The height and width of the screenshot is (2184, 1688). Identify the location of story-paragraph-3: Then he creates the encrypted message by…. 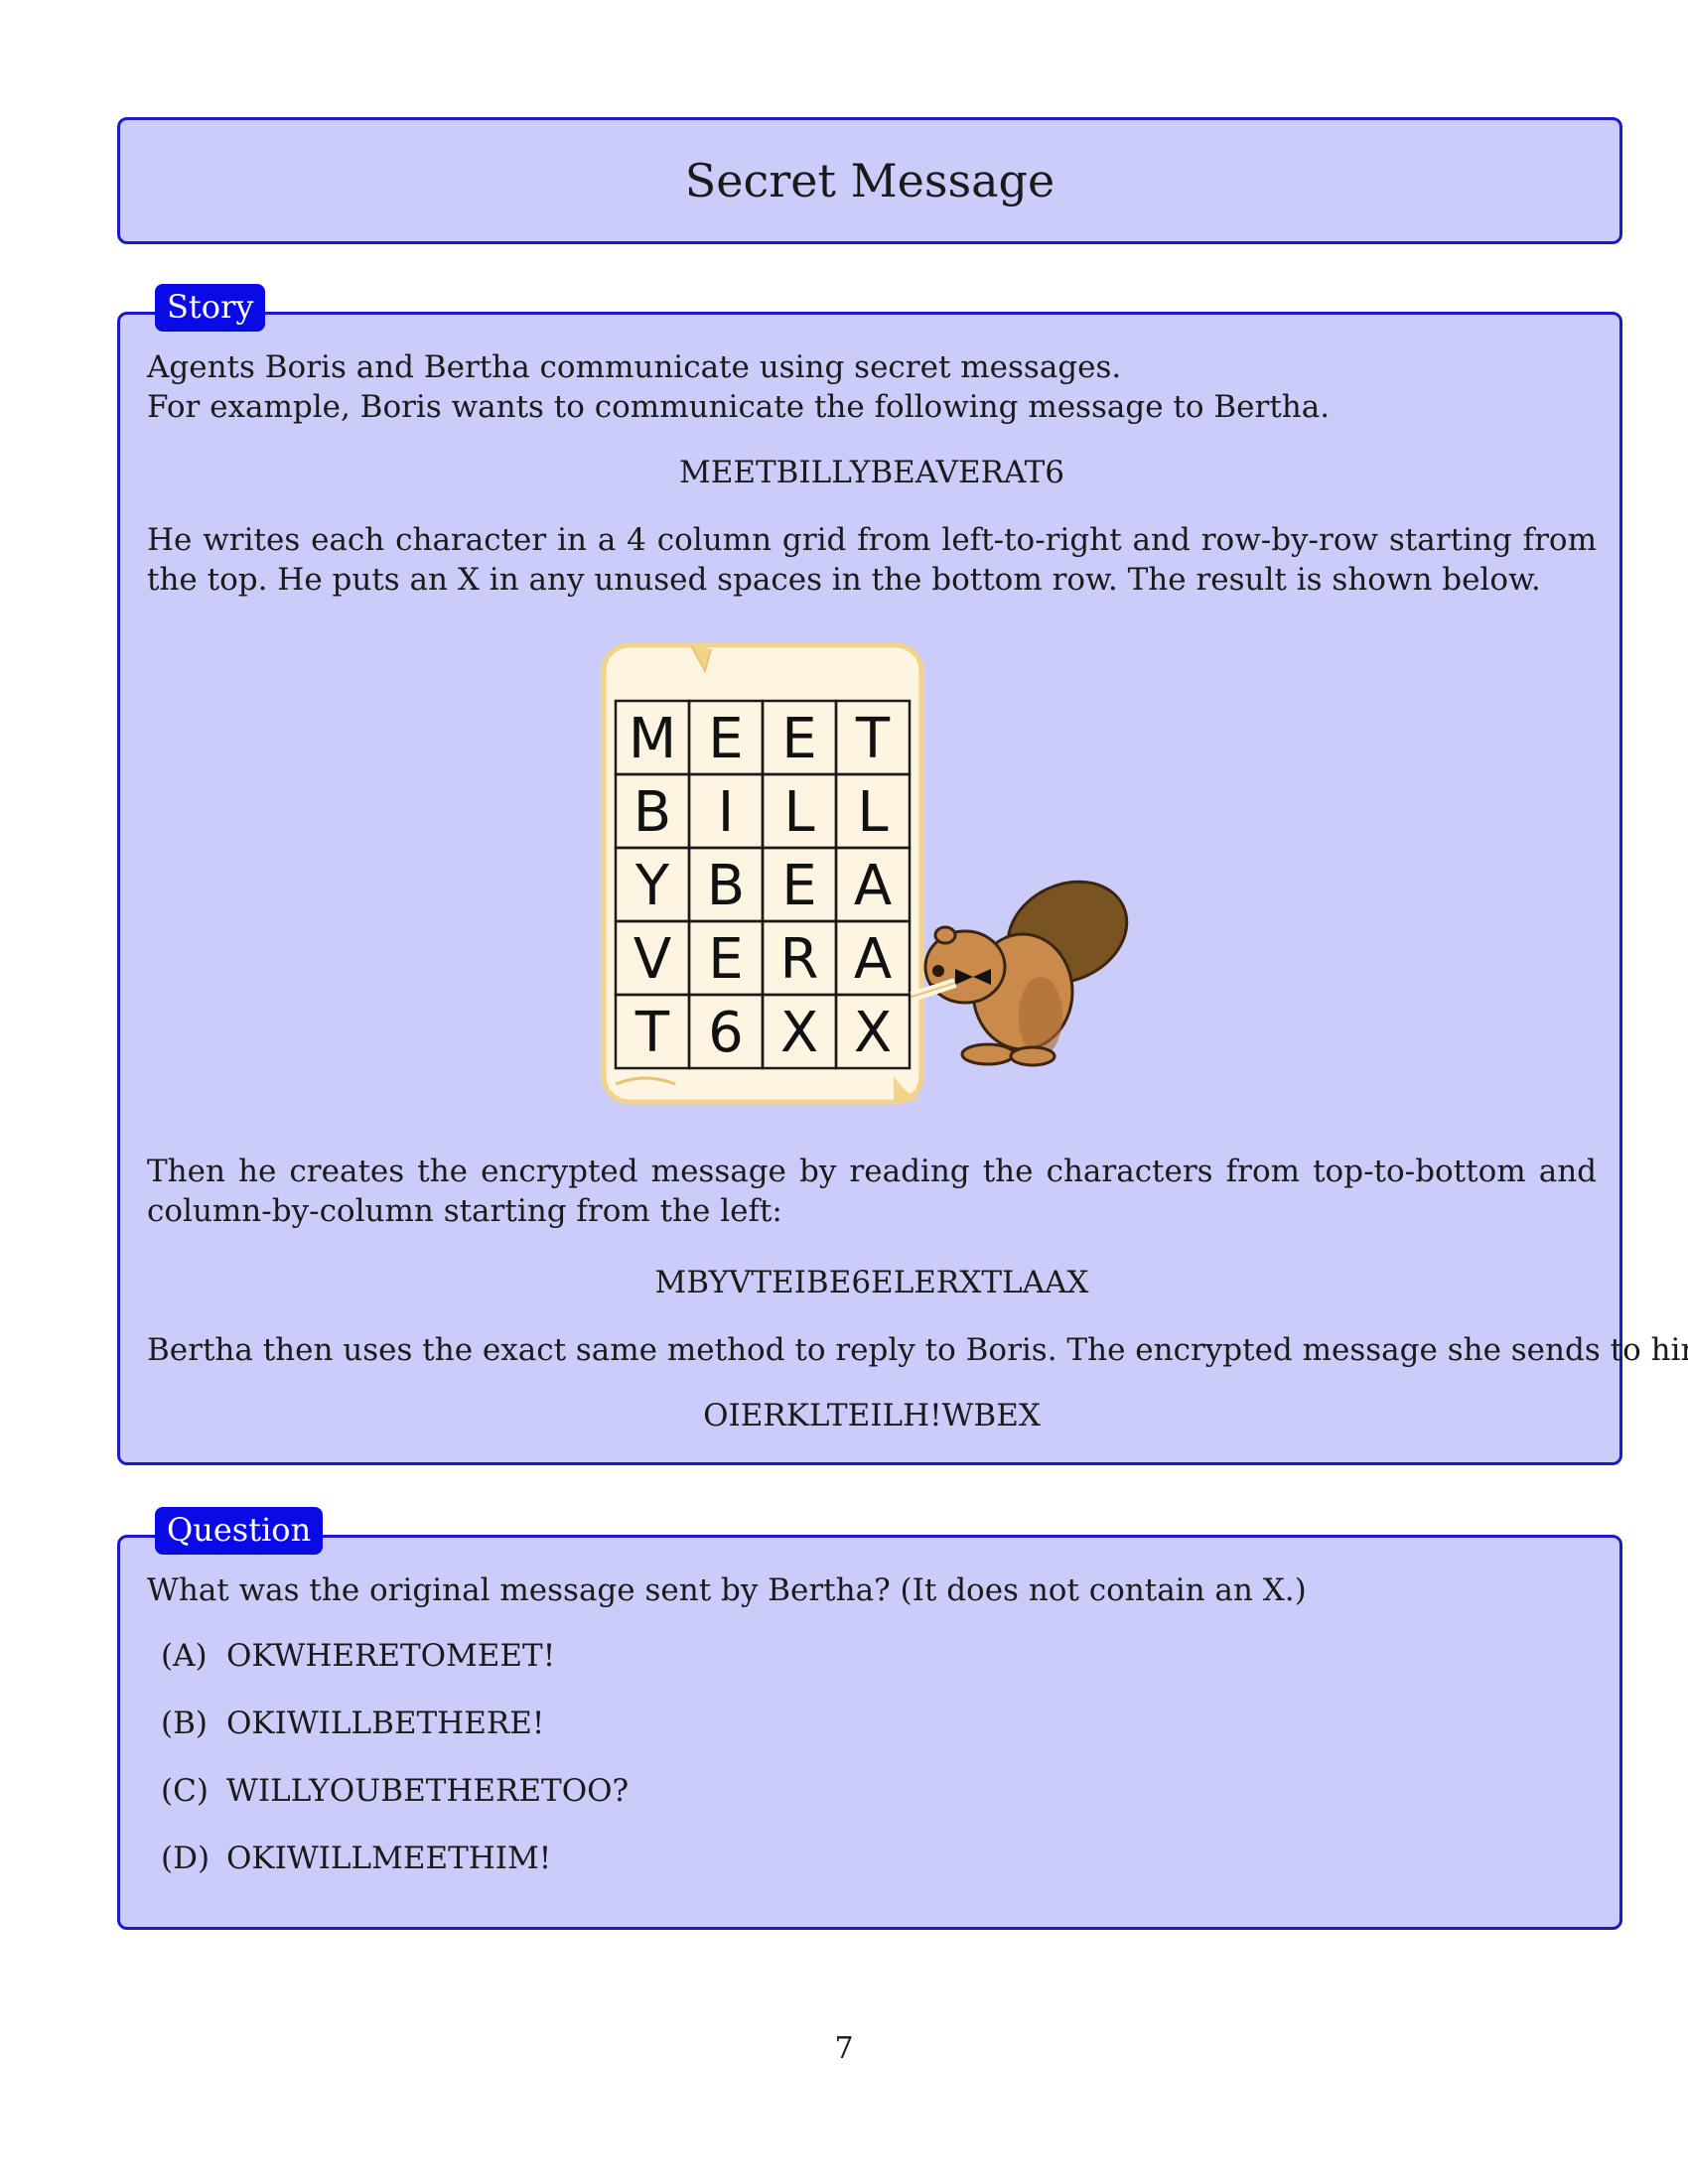
(872, 1191).